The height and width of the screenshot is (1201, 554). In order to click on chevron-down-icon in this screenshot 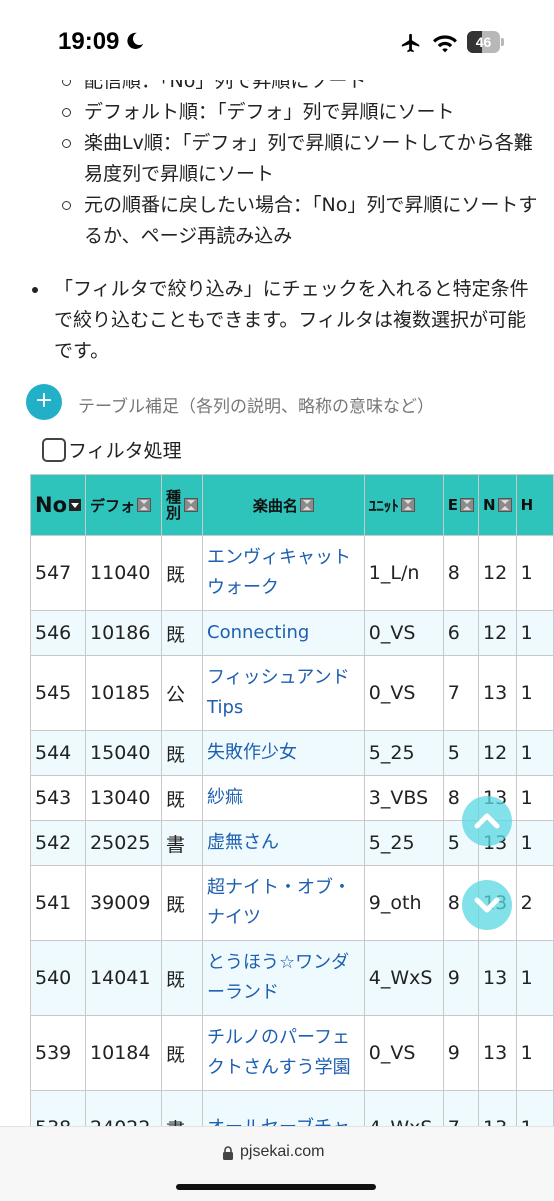, I will do `click(487, 905)`.